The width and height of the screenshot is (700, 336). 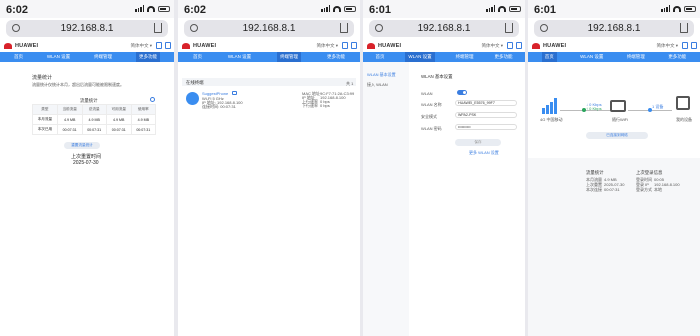 What do you see at coordinates (152, 99) in the screenshot?
I see `settings-icon` at bounding box center [152, 99].